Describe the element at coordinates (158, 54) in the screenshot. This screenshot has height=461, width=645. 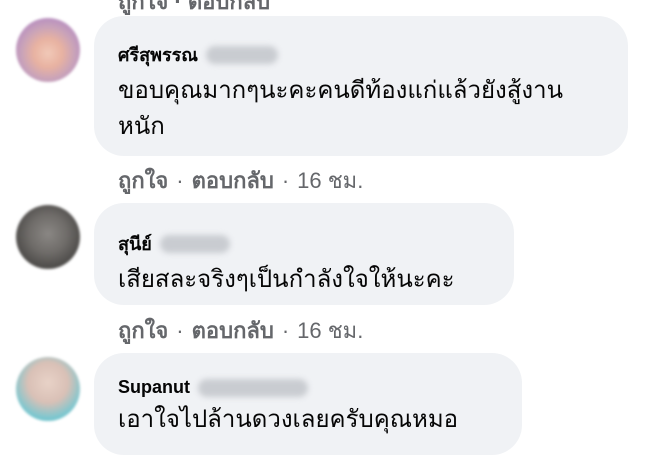
I see `author-name: ศรีสุพรรณ` at that location.